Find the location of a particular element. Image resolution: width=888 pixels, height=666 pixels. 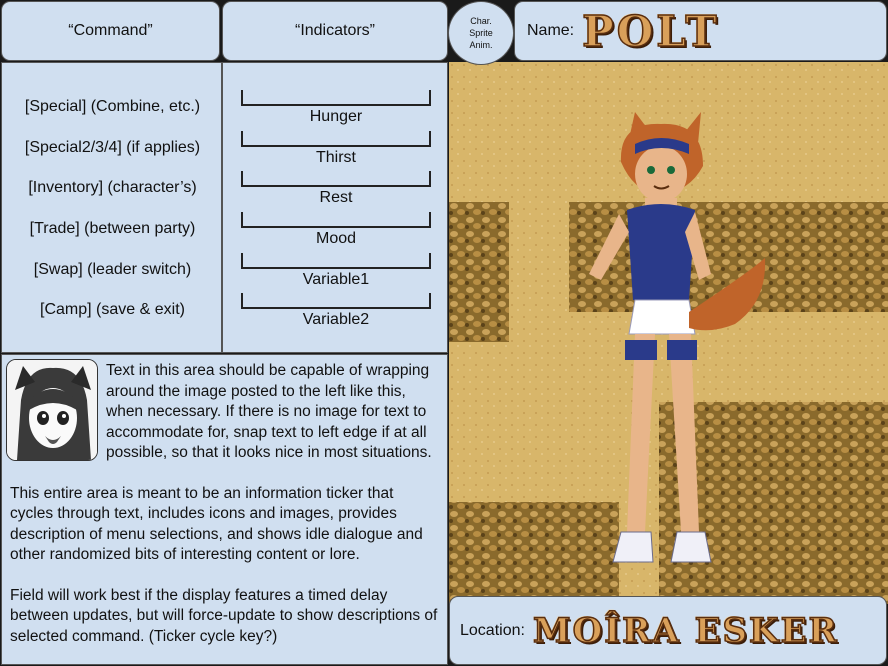

command-item-trade: [Trade] (between party) is located at coordinates (112, 239).